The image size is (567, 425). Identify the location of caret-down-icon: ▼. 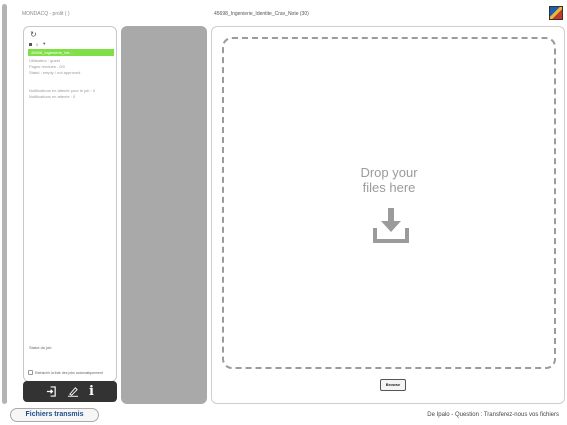
(44, 44).